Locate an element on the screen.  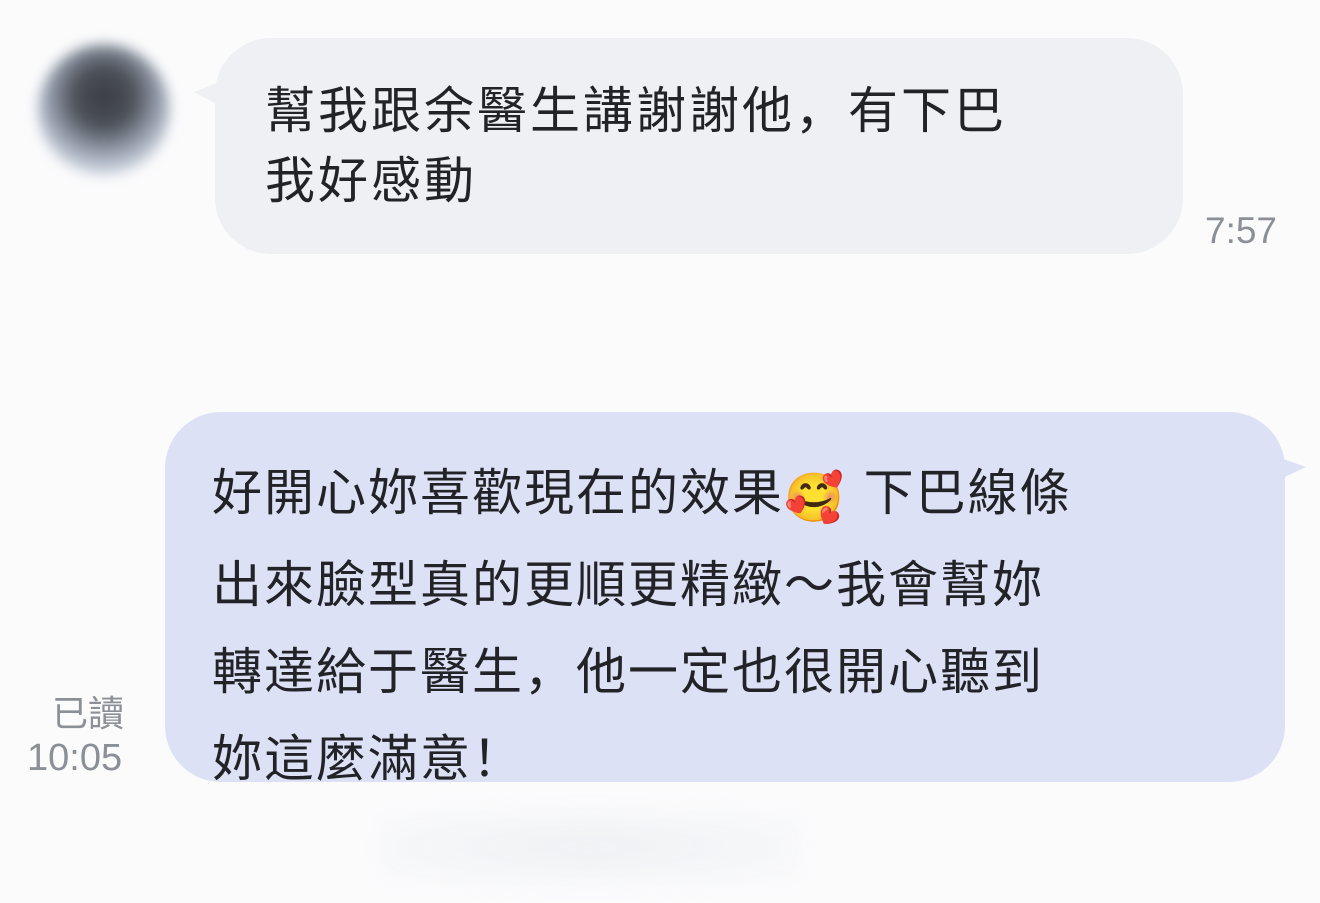
outgoing-line-4: 妳這麼滿意！ is located at coordinates (368, 759).